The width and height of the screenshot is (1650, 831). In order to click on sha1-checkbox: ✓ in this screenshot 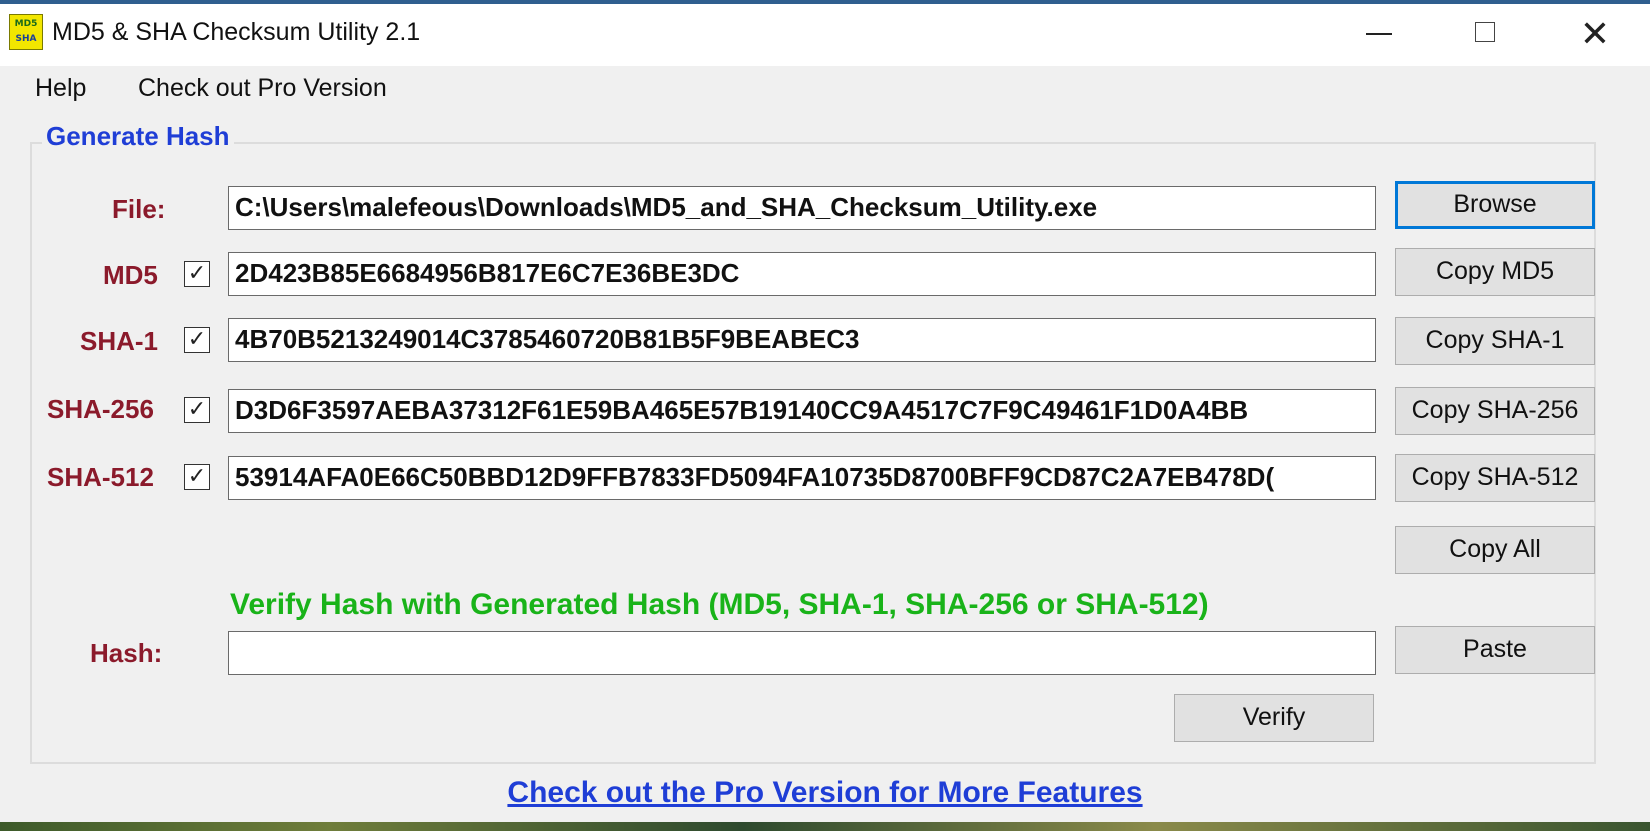, I will do `click(197, 340)`.